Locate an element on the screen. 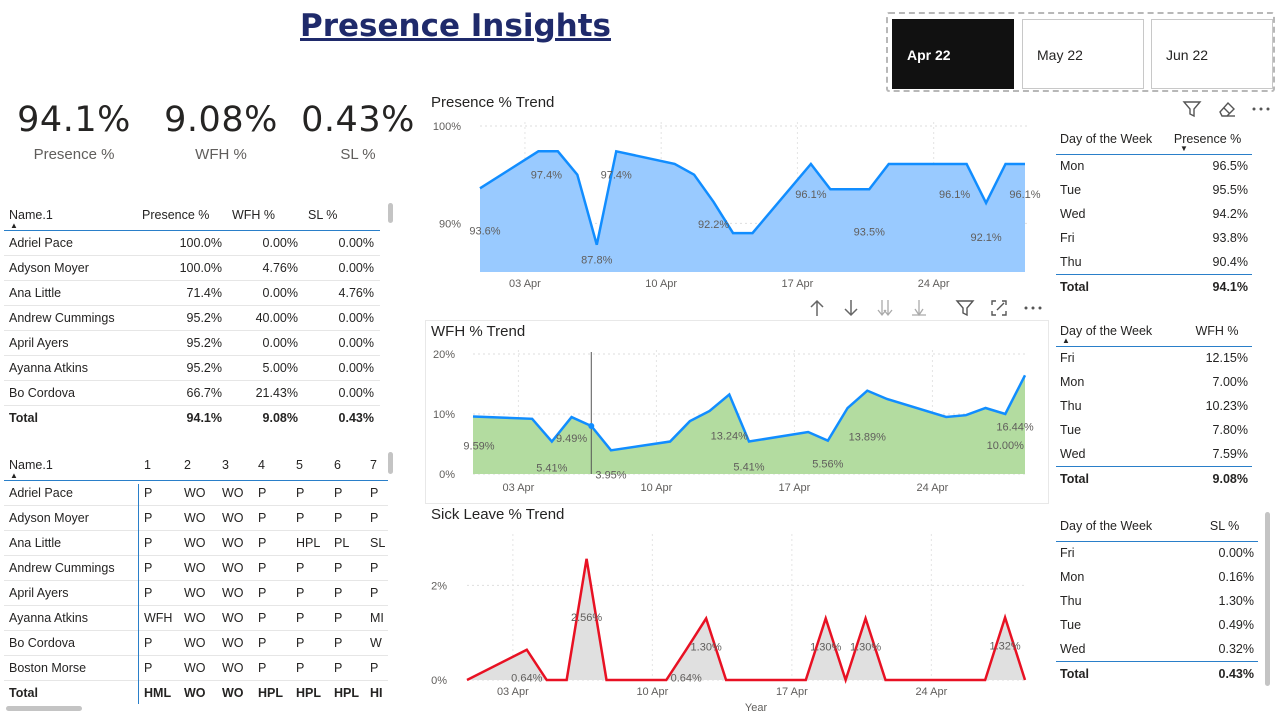 This screenshot has width=1275, height=718. table-row: Adyson Moyer 100.0% 4.76% 0.00% is located at coordinates (192, 268).